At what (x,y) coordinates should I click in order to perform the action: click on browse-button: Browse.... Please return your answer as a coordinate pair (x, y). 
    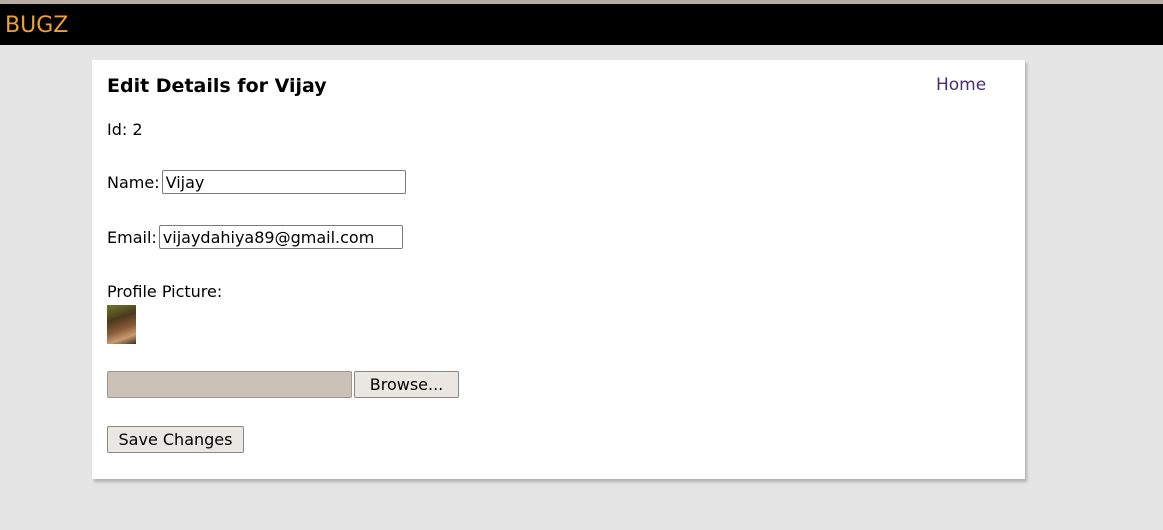
    Looking at the image, I should click on (406, 384).